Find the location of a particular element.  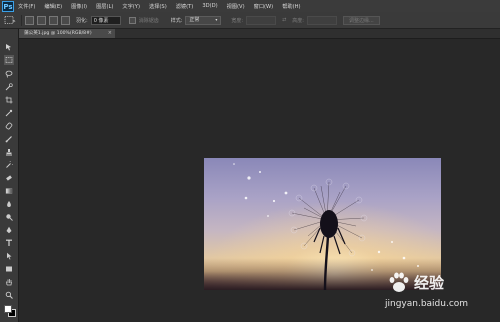

baidu-jingyan-watermark: 经验 jingyan.baidu.com is located at coordinates (442, 294).